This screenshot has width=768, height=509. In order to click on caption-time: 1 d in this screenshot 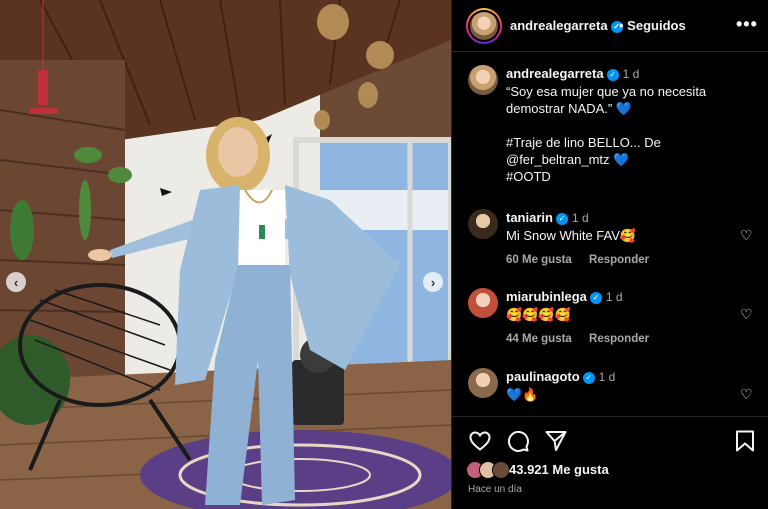, I will do `click(631, 74)`.